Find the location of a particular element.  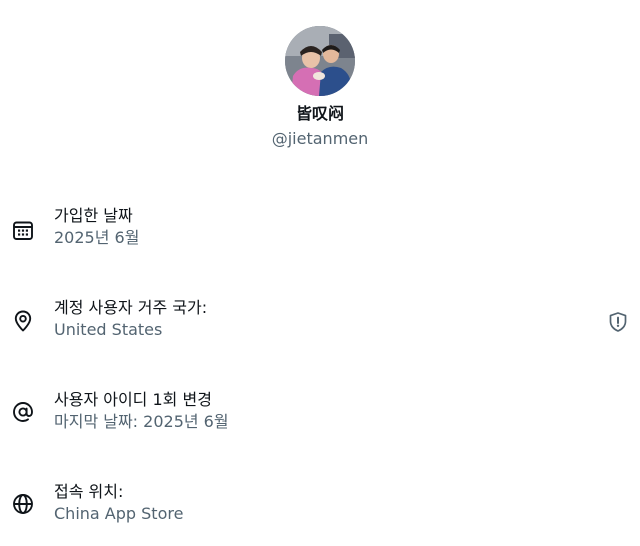

avatar-photo is located at coordinates (320, 61).